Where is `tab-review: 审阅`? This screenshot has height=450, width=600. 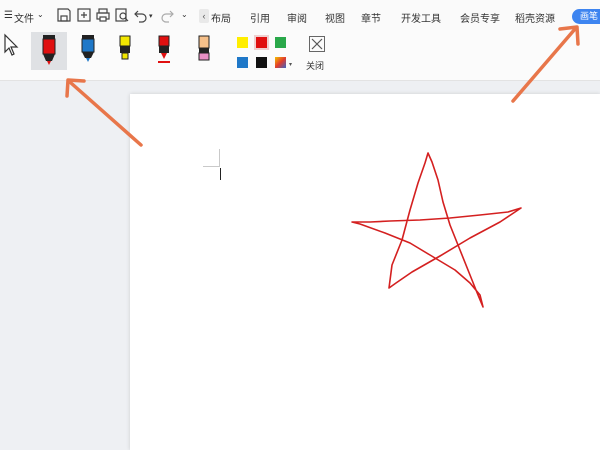
tab-review: 审阅 is located at coordinates (297, 17).